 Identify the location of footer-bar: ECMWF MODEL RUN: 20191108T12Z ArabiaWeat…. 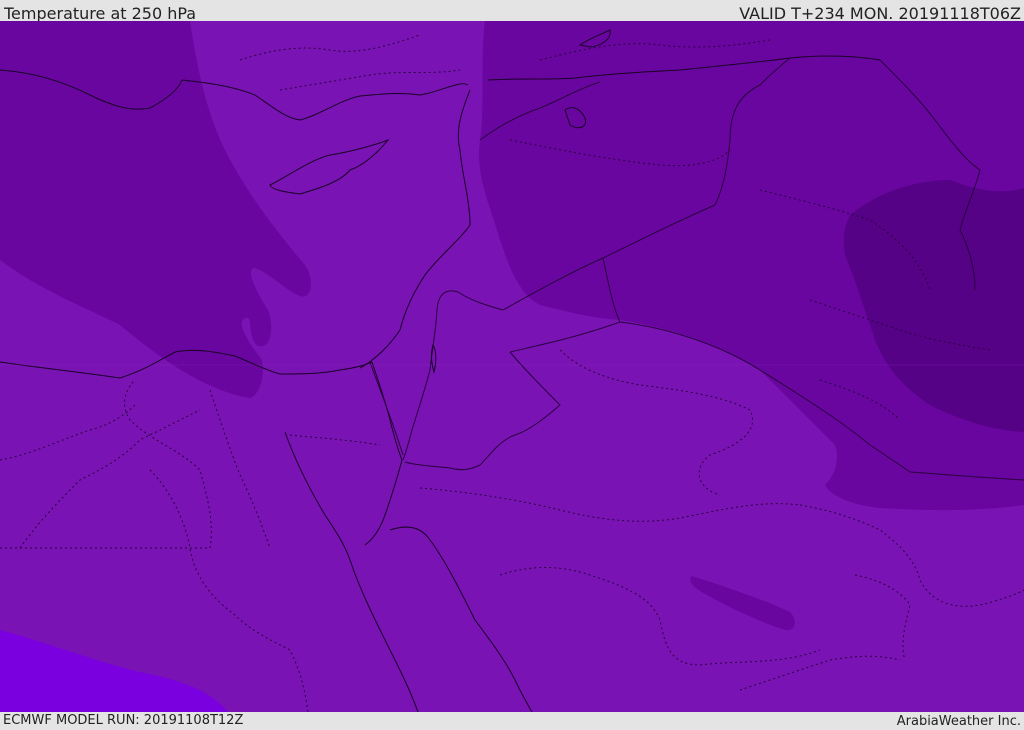
(512, 720).